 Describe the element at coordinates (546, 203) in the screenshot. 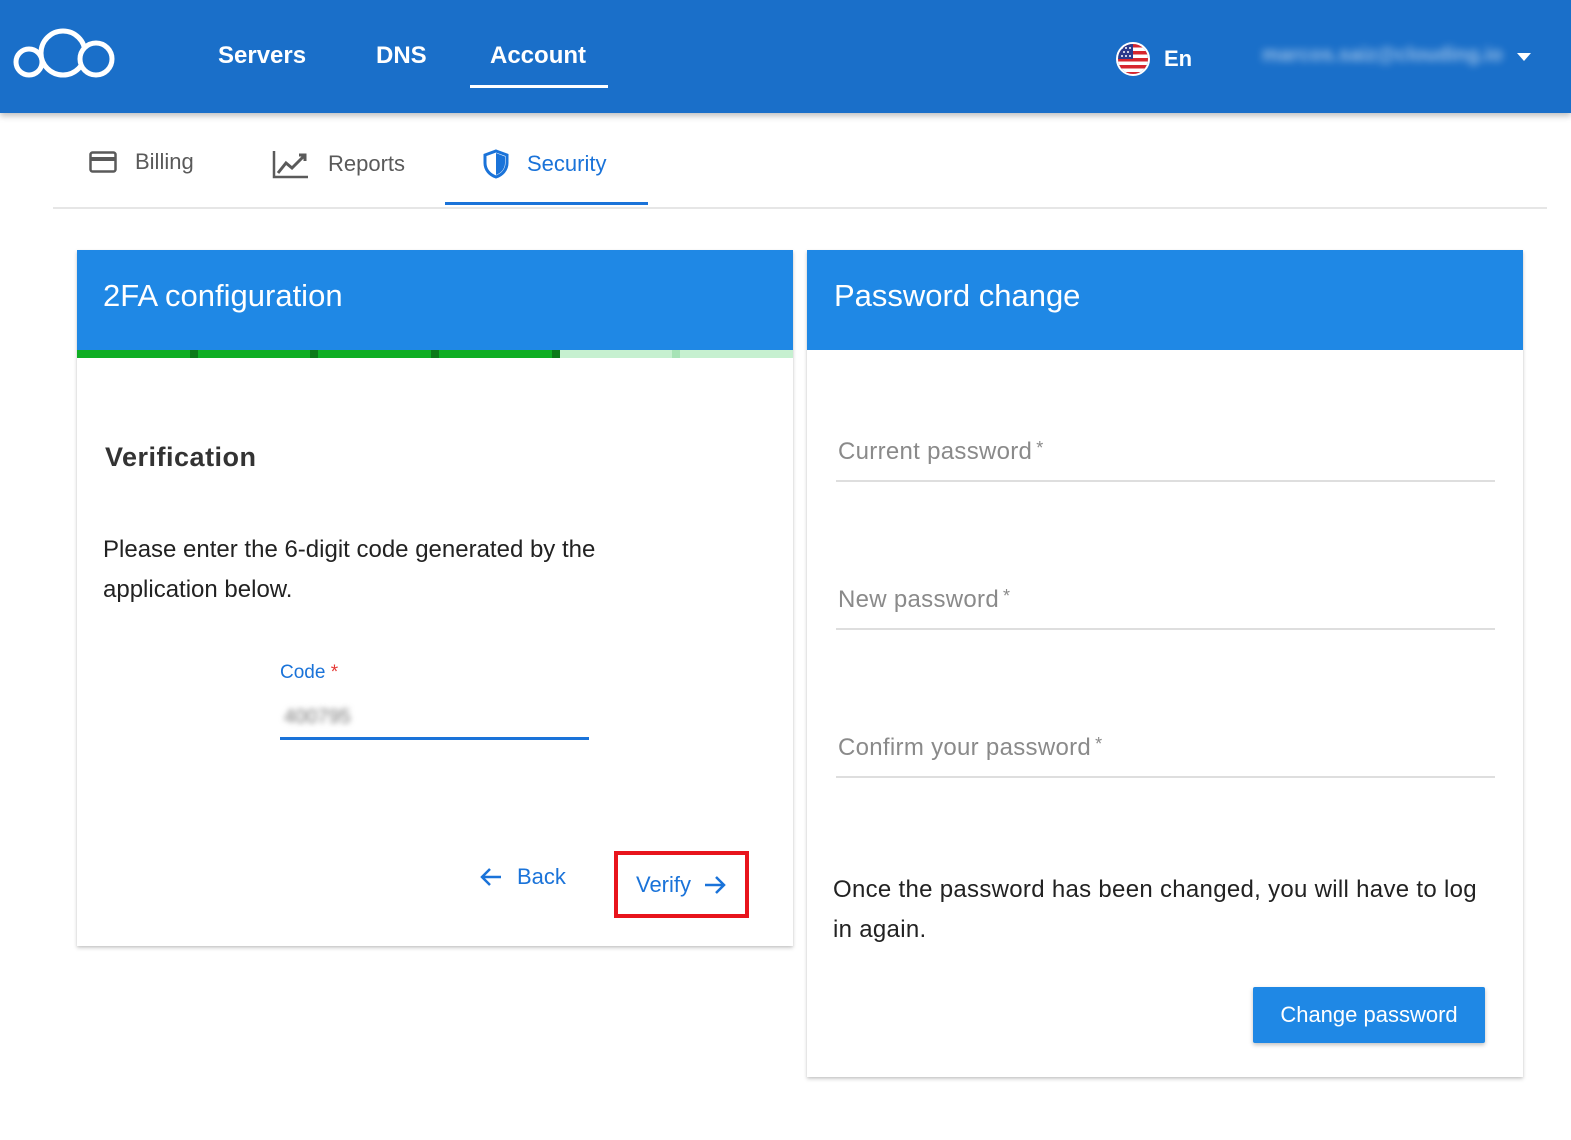

I see `active-tab-indicator` at that location.